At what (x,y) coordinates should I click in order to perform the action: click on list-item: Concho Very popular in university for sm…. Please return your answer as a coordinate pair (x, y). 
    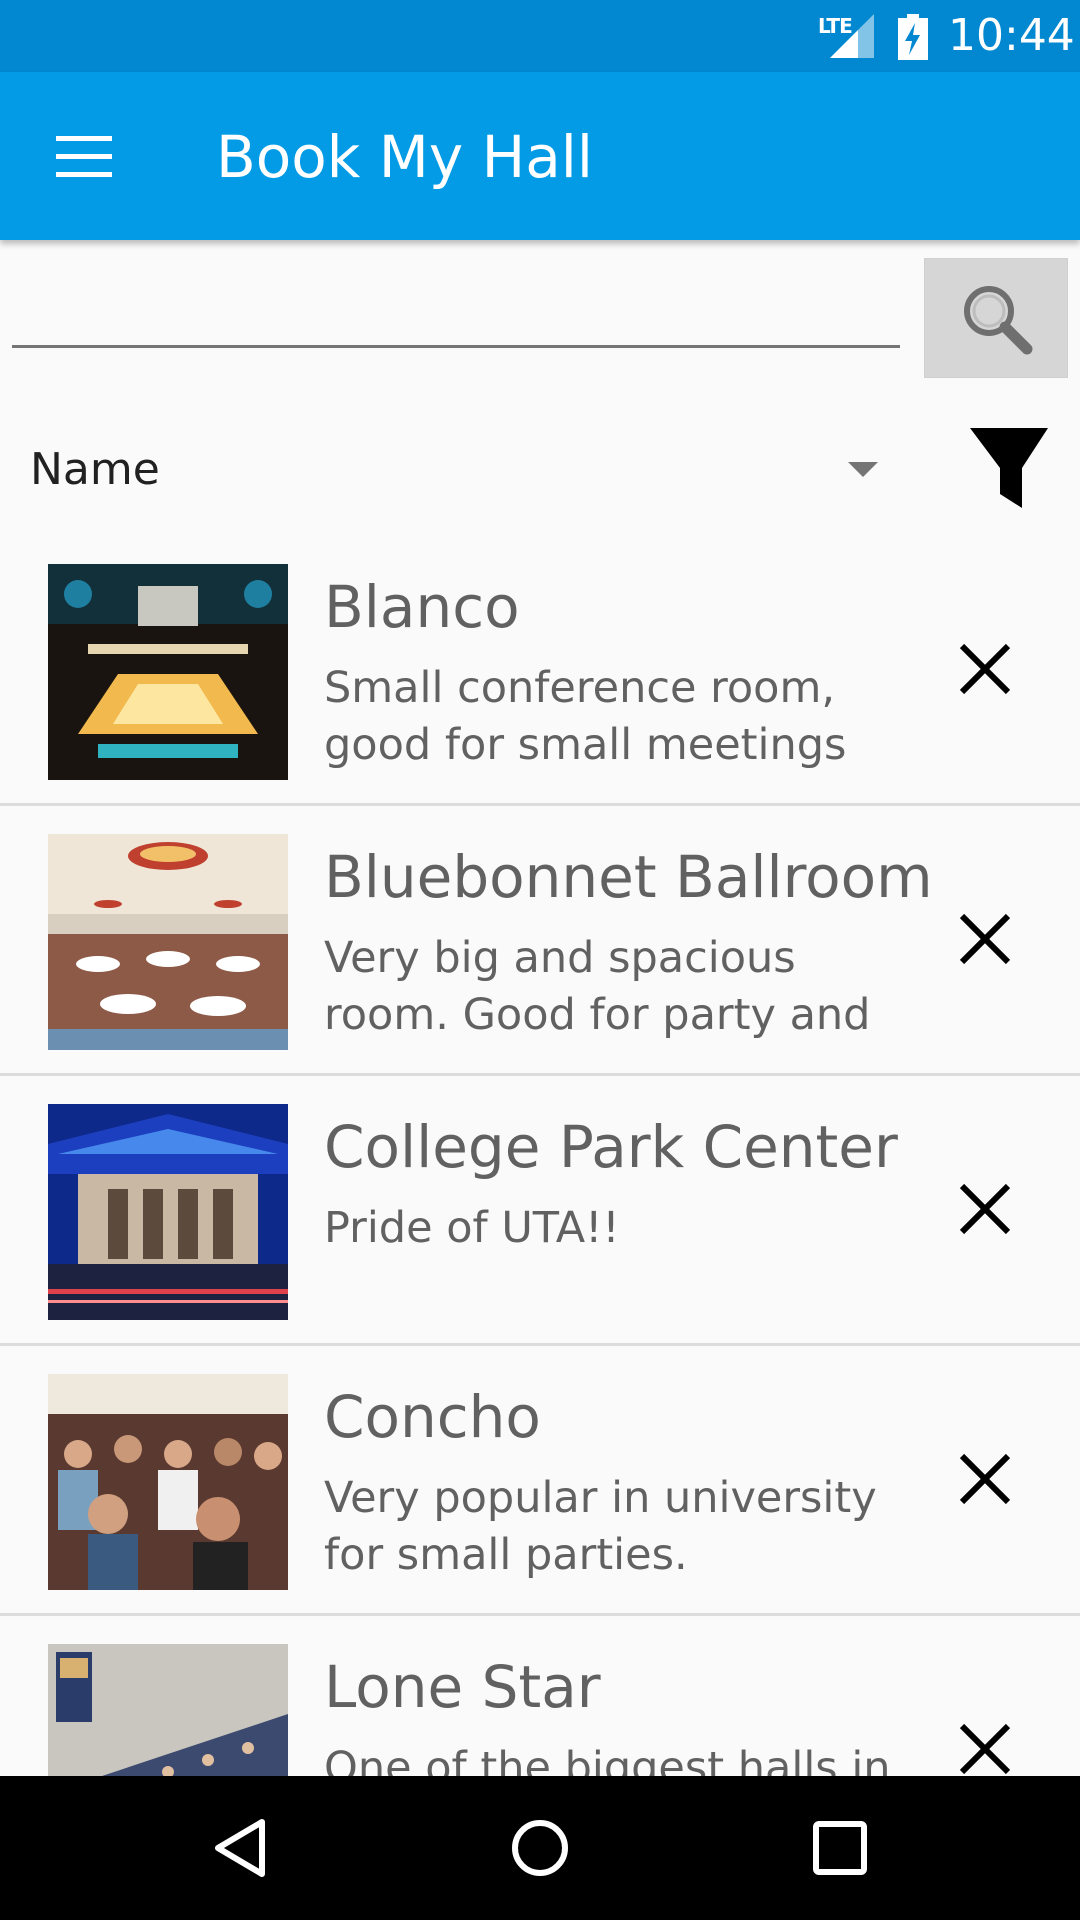
    Looking at the image, I should click on (540, 1481).